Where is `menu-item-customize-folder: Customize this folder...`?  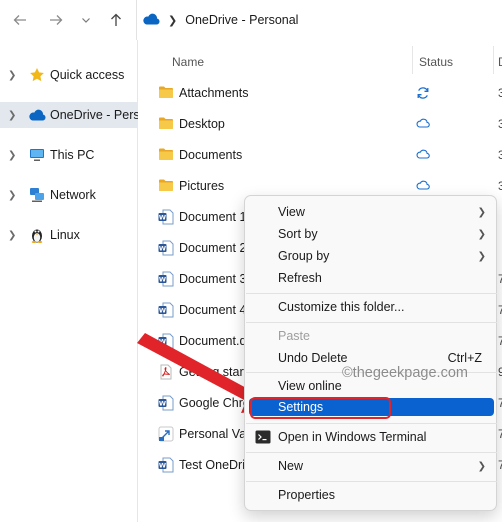 menu-item-customize-folder: Customize this folder... is located at coordinates (371, 307).